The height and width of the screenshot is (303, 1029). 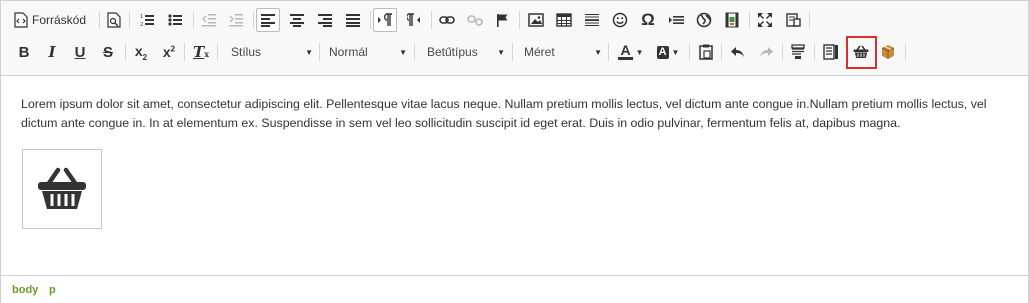 What do you see at coordinates (141, 17) in the screenshot?
I see `svg-text: 1` at bounding box center [141, 17].